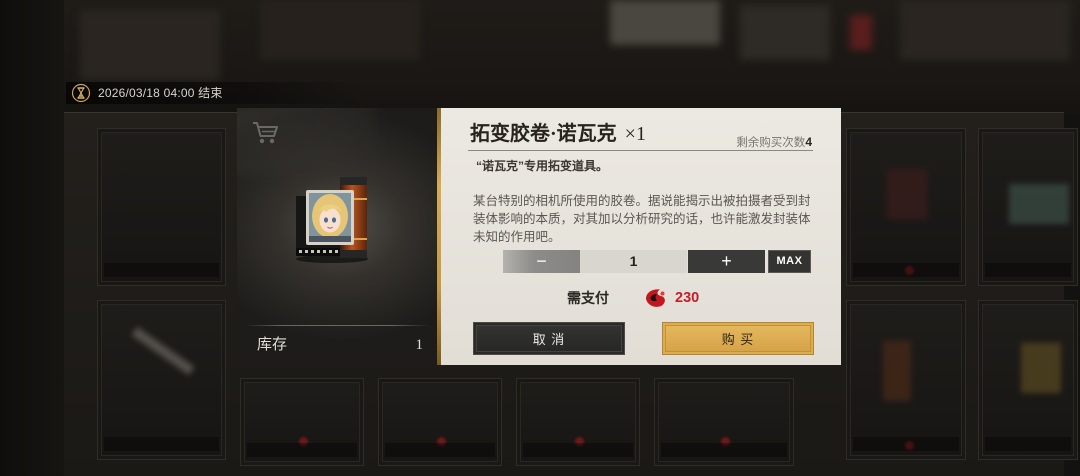  What do you see at coordinates (640, 150) in the screenshot?
I see `title-divider` at bounding box center [640, 150].